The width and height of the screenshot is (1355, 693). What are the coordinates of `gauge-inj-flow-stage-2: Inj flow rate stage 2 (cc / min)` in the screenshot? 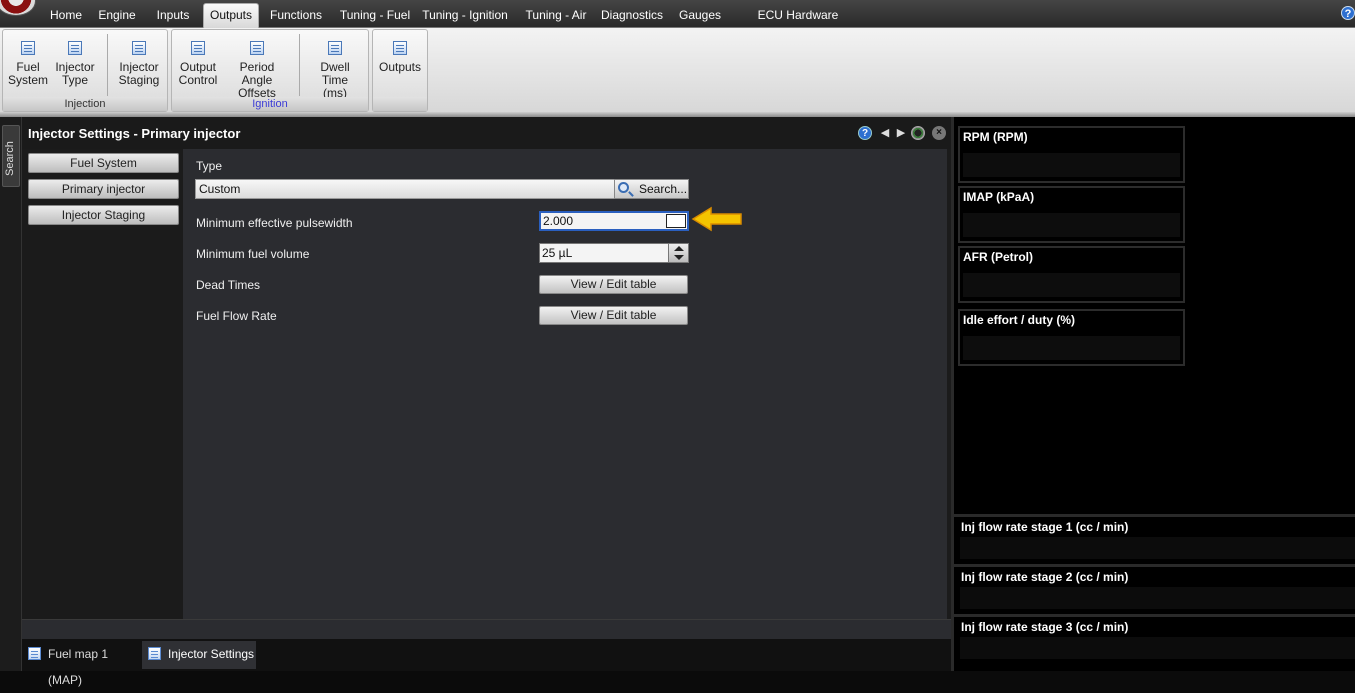 It's located at (1154, 588).